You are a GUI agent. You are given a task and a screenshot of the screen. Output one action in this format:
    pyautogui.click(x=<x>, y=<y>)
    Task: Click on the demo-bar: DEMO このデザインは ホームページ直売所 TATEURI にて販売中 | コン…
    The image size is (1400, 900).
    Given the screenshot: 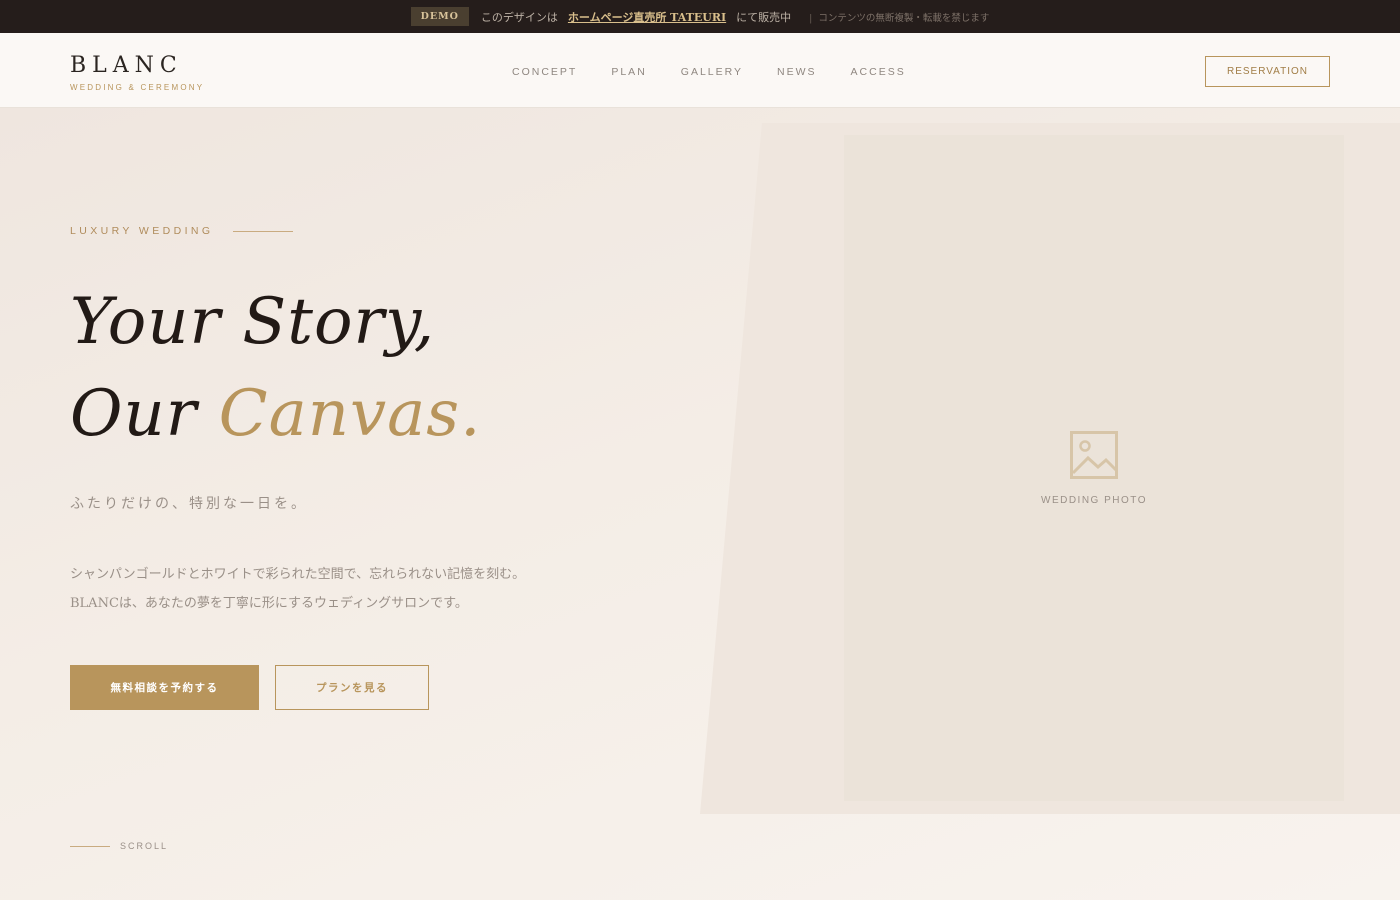 What is the action you would take?
    pyautogui.click(x=700, y=16)
    